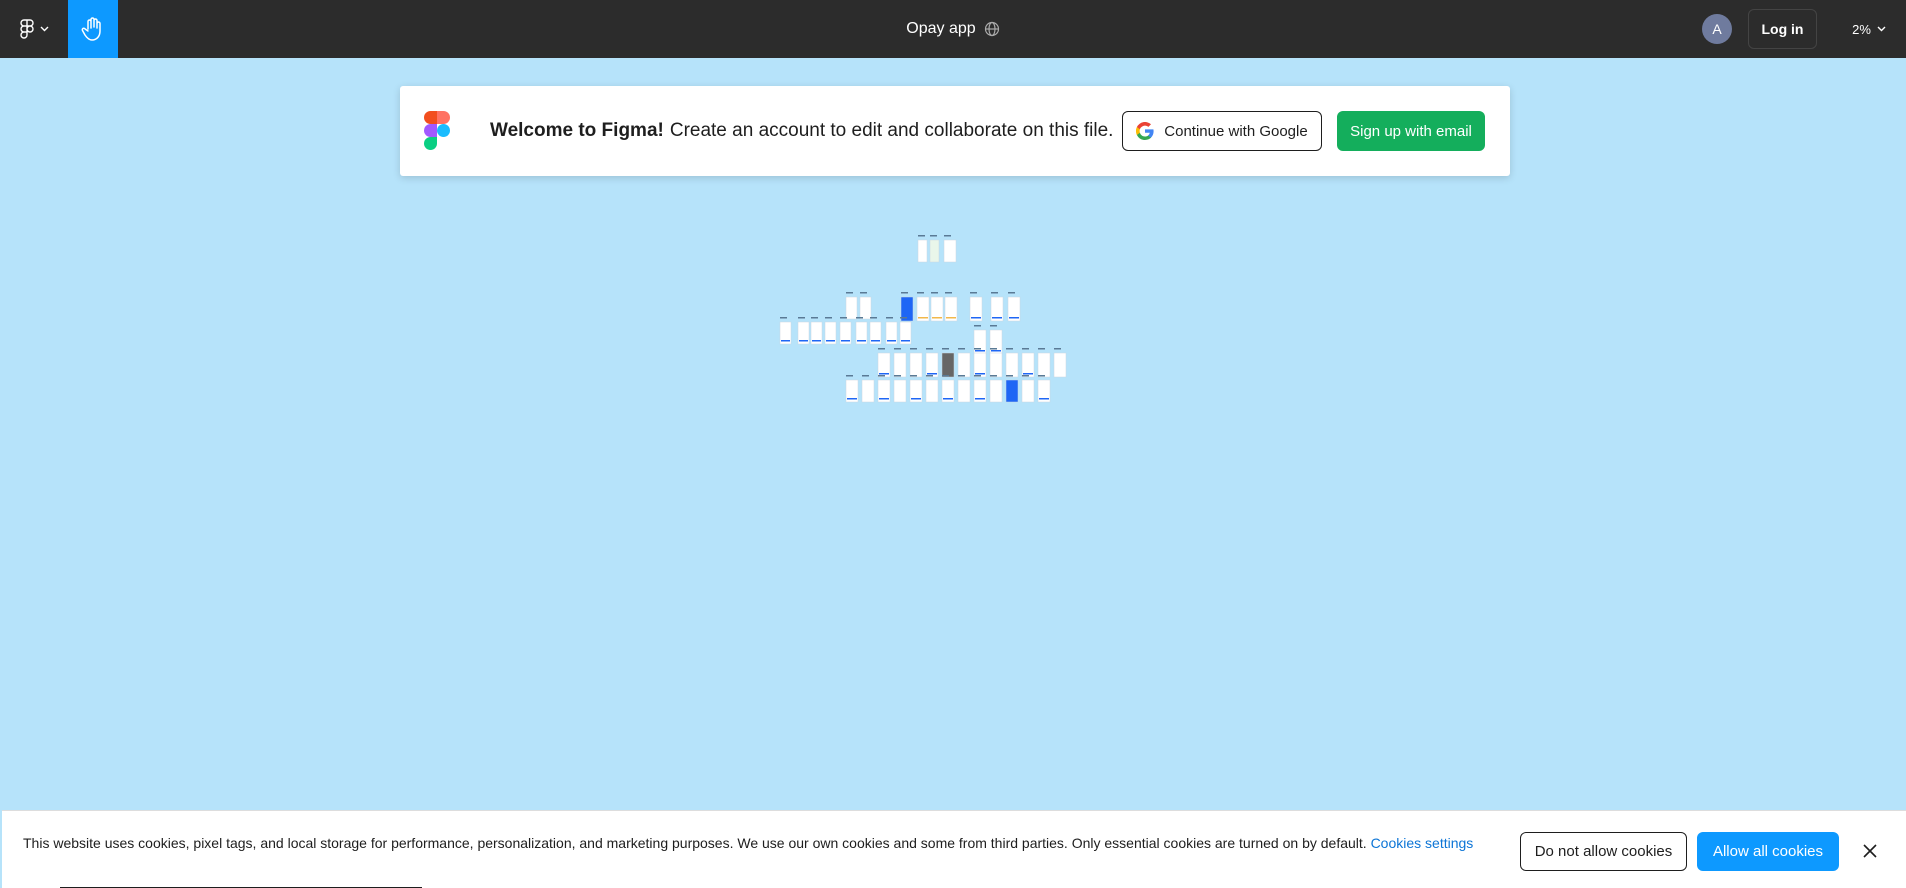  I want to click on close-icon, so click(1870, 851).